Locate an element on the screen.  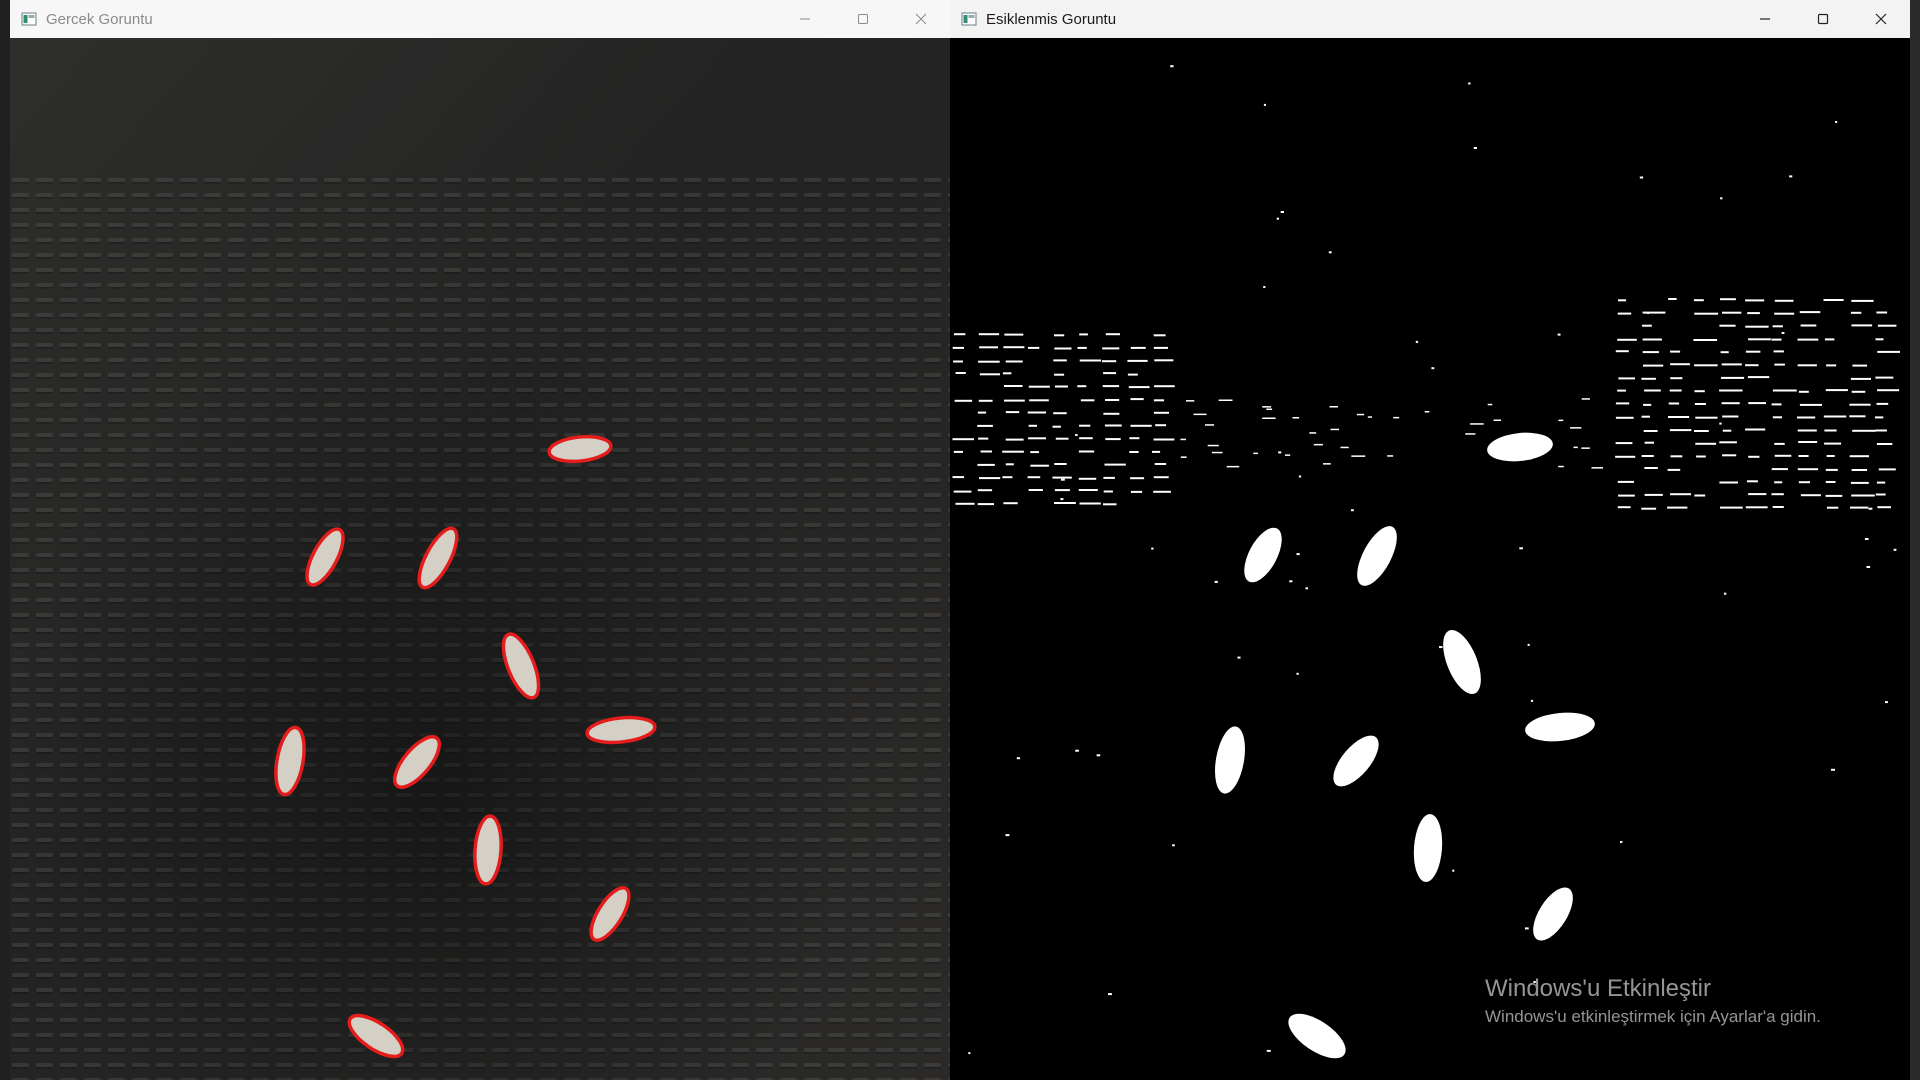
desktop-edge-right is located at coordinates (1915, 540).